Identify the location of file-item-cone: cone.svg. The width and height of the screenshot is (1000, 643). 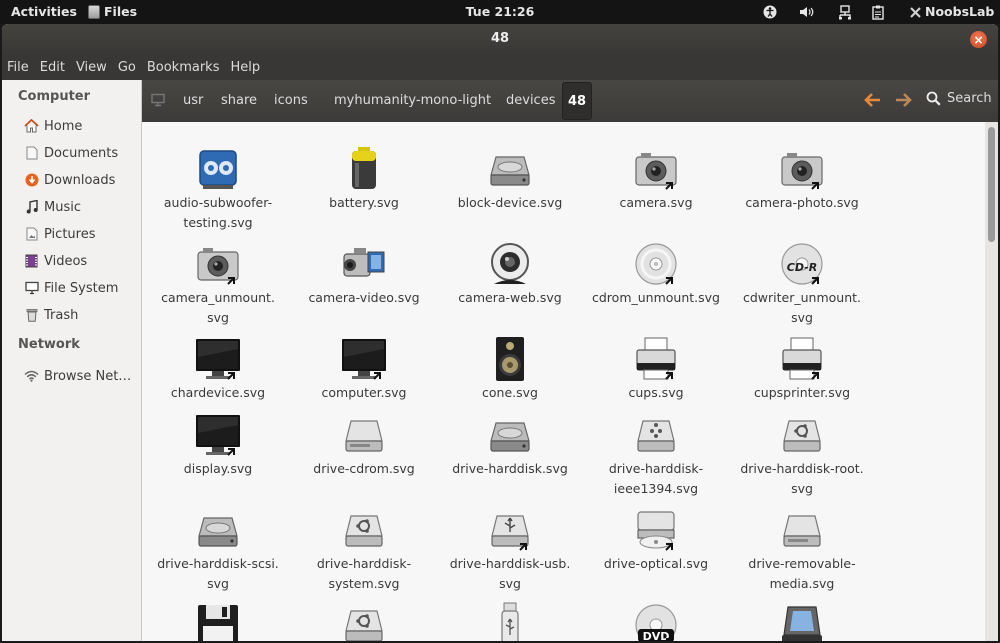
(510, 369).